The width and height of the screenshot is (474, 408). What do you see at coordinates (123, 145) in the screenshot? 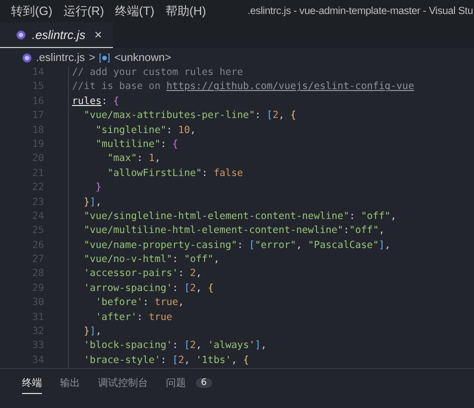
I see `code-line: "multiline": {` at bounding box center [123, 145].